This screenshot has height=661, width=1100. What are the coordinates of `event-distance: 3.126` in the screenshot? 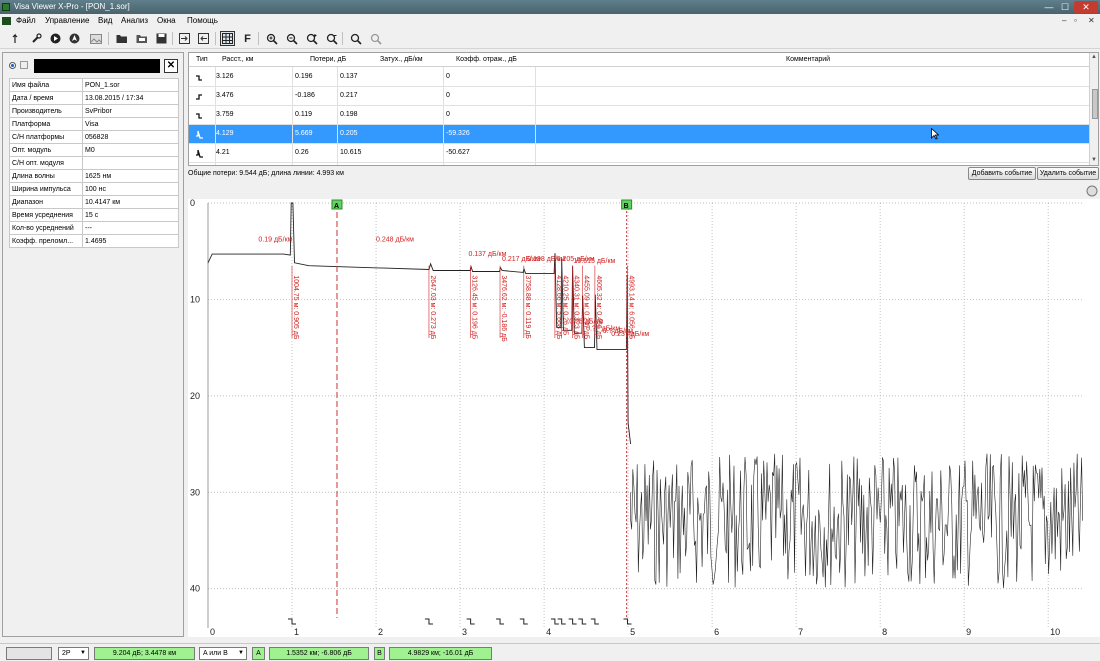 It's located at (225, 76).